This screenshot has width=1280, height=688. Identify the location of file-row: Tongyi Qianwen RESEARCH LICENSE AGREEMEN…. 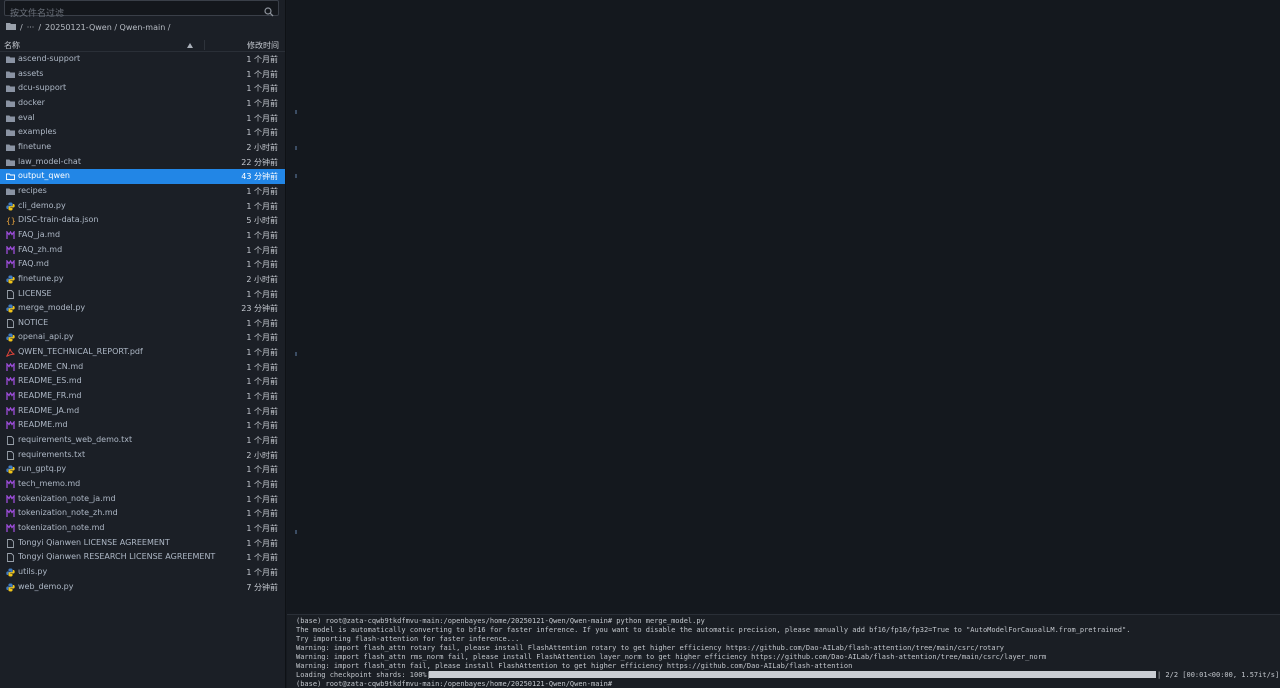
(142, 557).